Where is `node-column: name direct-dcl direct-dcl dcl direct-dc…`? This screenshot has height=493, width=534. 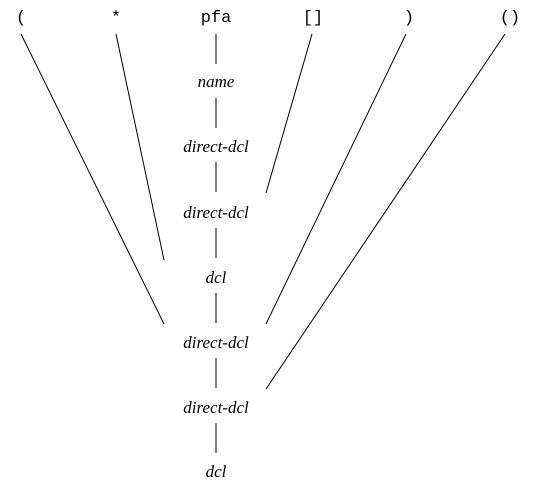
node-column: name direct-dcl direct-dcl dcl direct-dc… is located at coordinates (216, 276).